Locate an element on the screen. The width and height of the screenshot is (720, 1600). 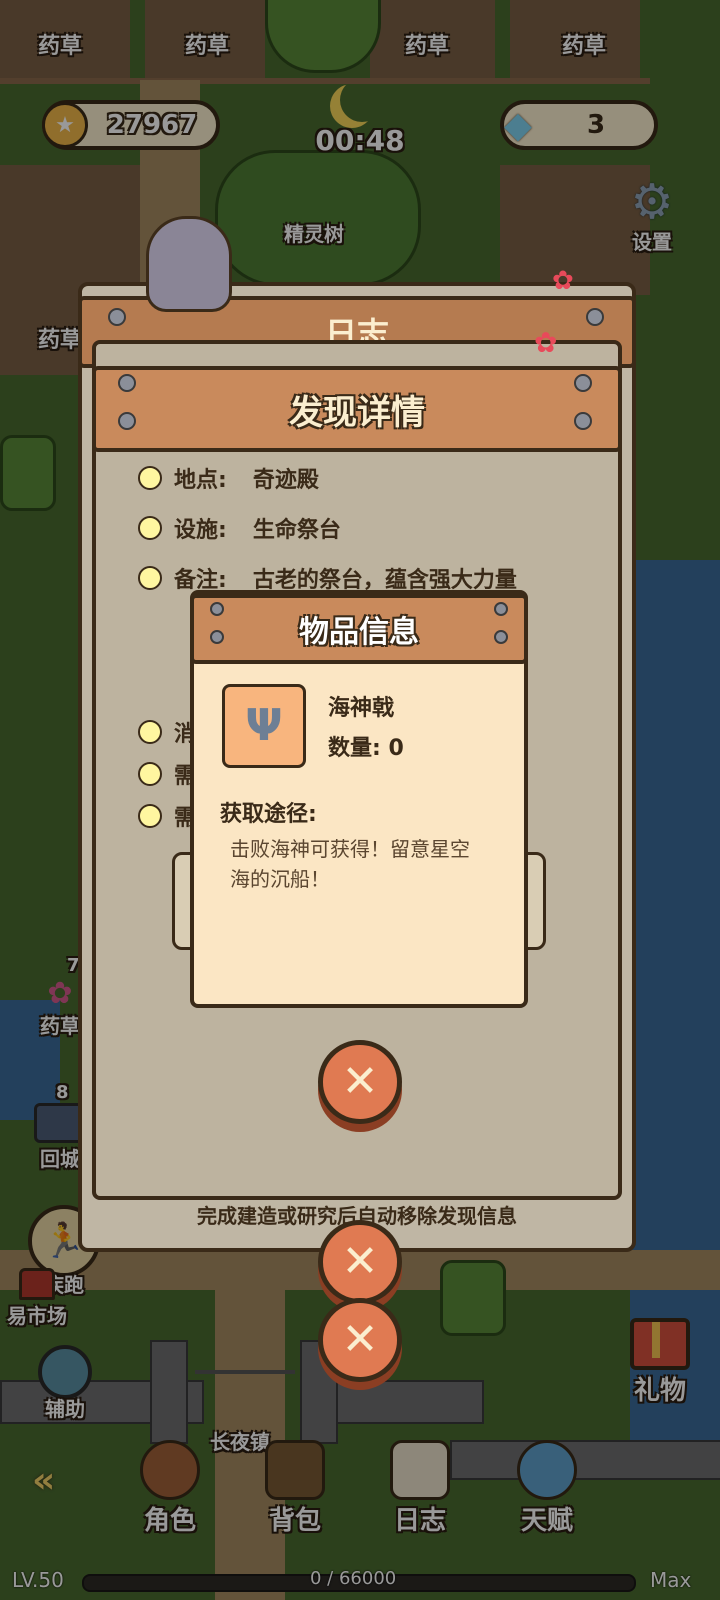
discovery-title-plank: 发现详情 is located at coordinates (357, 409).